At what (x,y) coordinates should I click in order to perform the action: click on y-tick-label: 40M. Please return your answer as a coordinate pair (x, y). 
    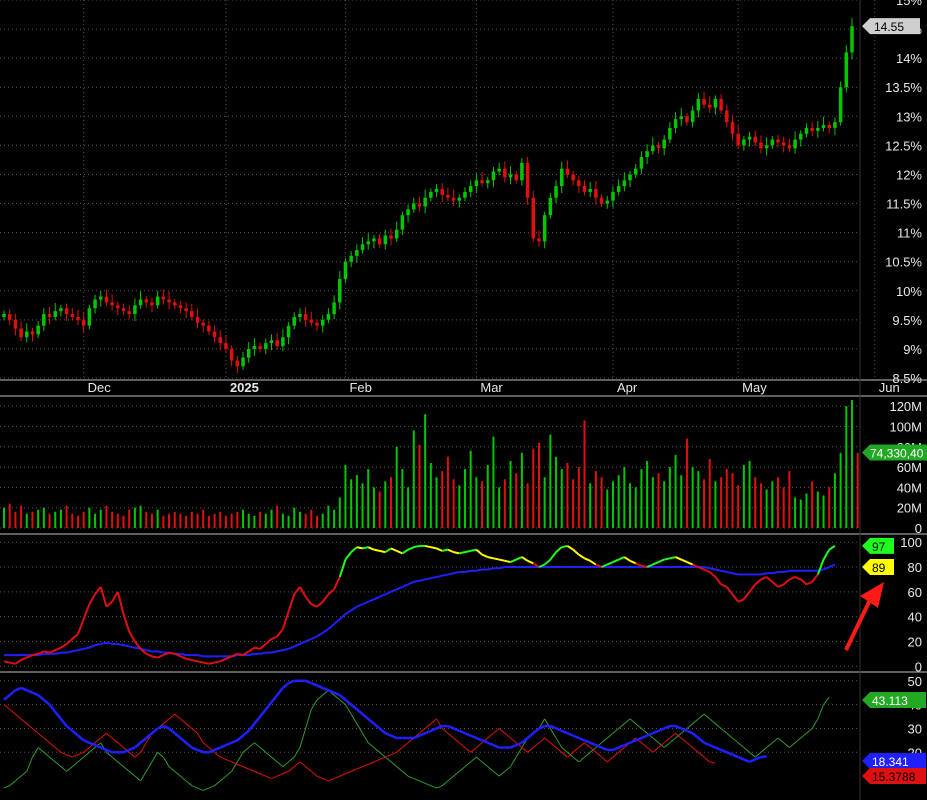
    Looking at the image, I should click on (909, 487).